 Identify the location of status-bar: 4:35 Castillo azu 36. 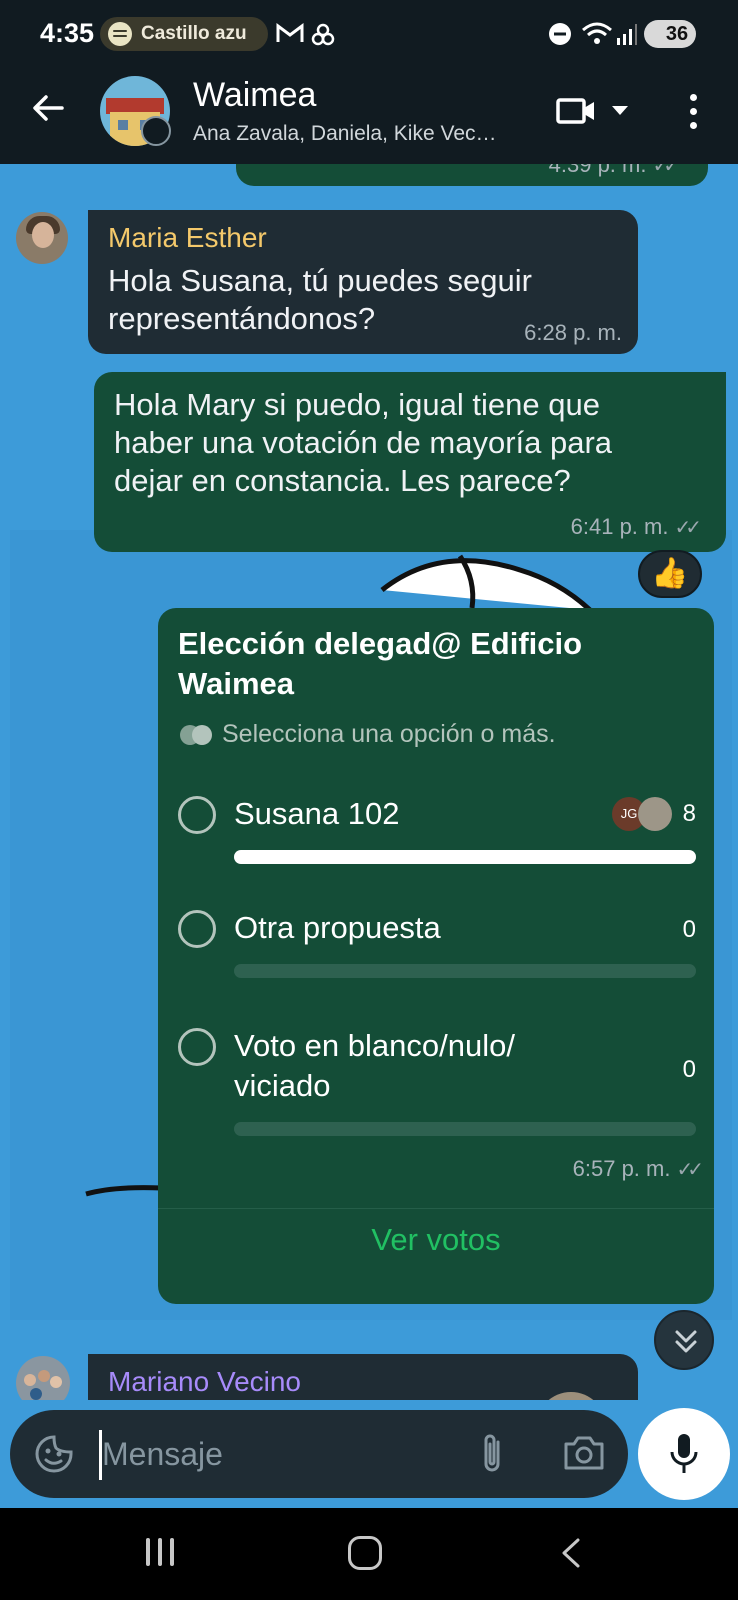
(369, 35).